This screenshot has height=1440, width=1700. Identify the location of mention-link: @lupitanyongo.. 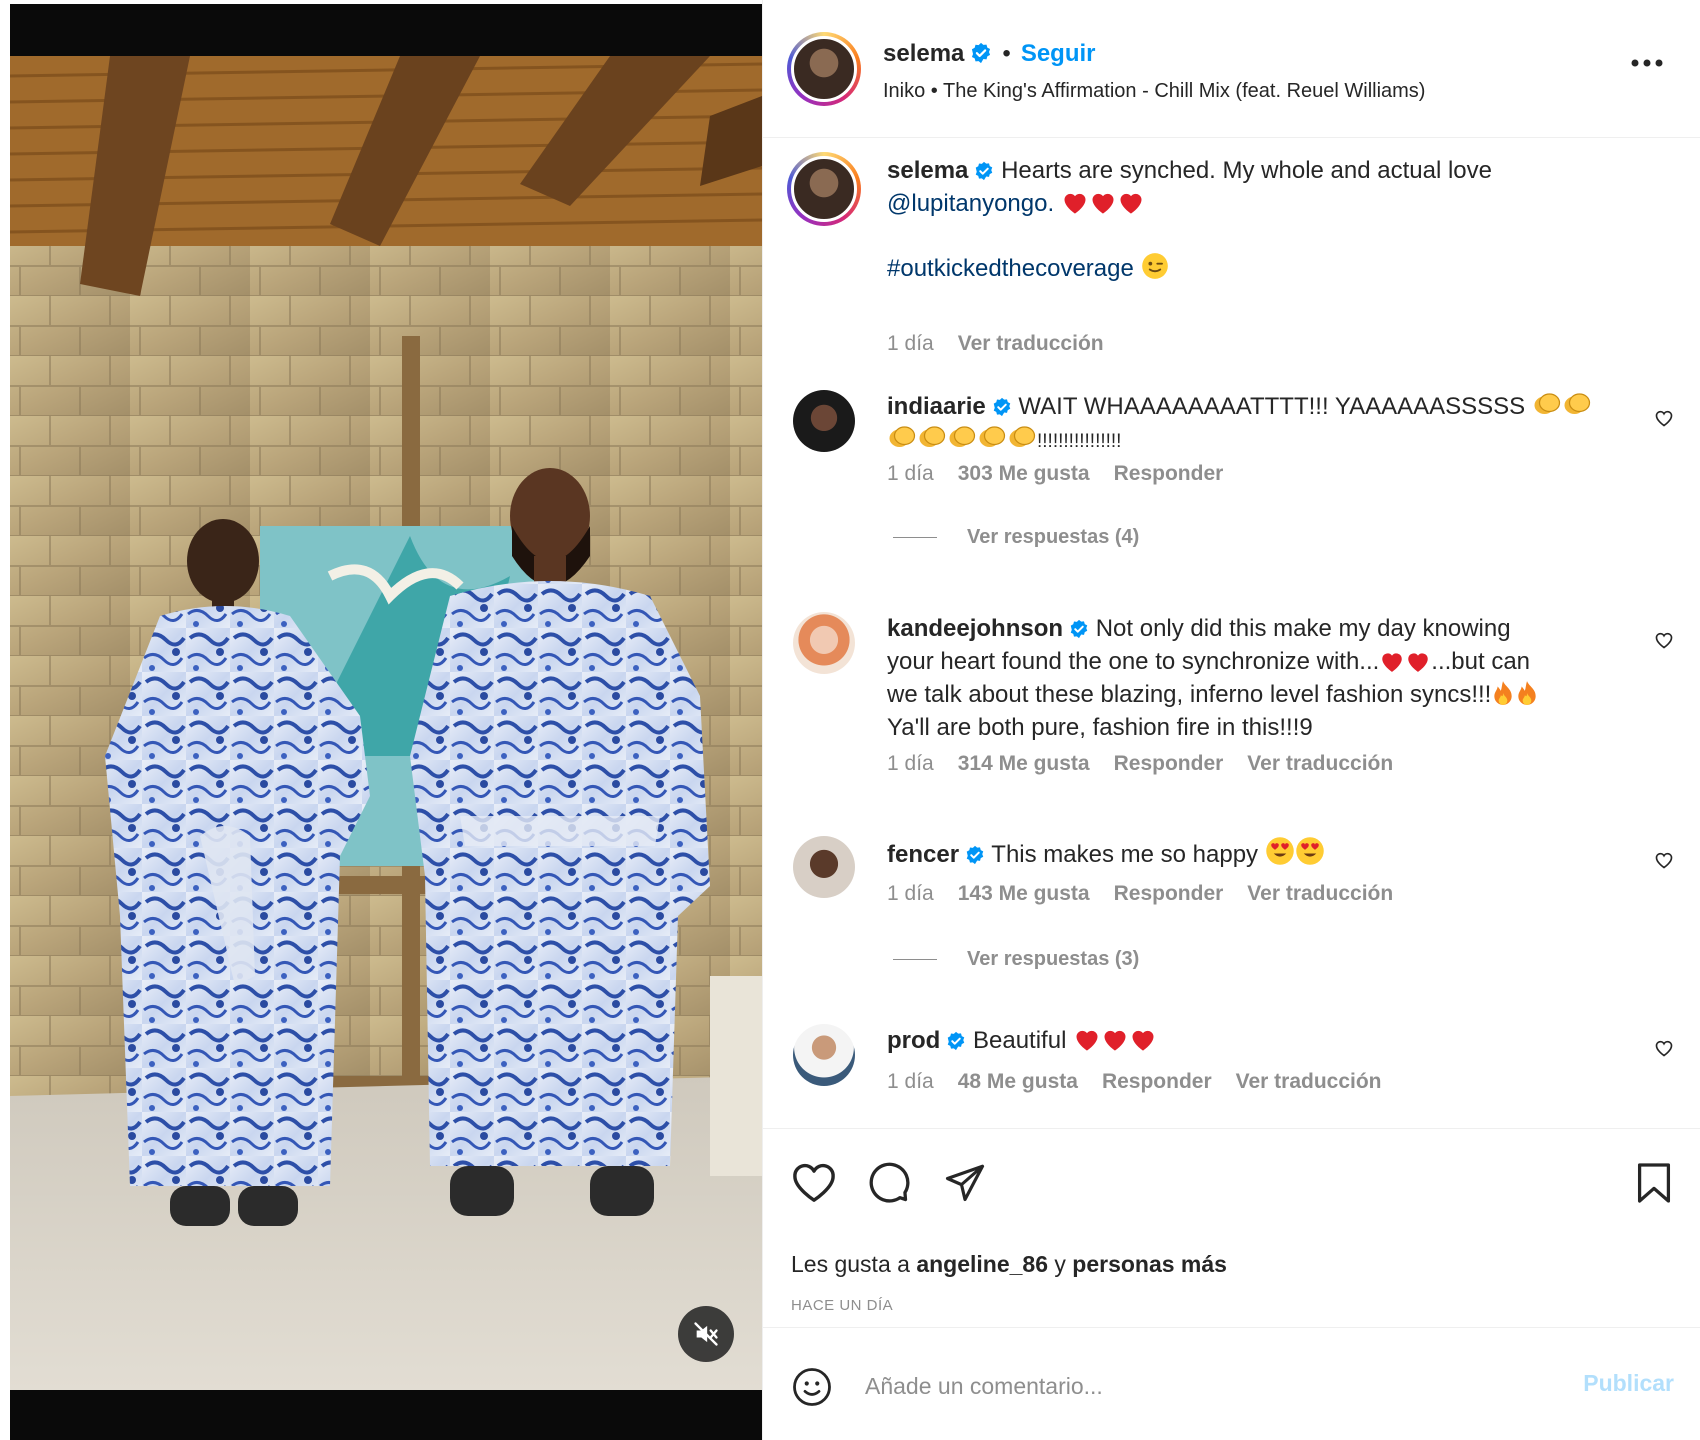
(970, 203).